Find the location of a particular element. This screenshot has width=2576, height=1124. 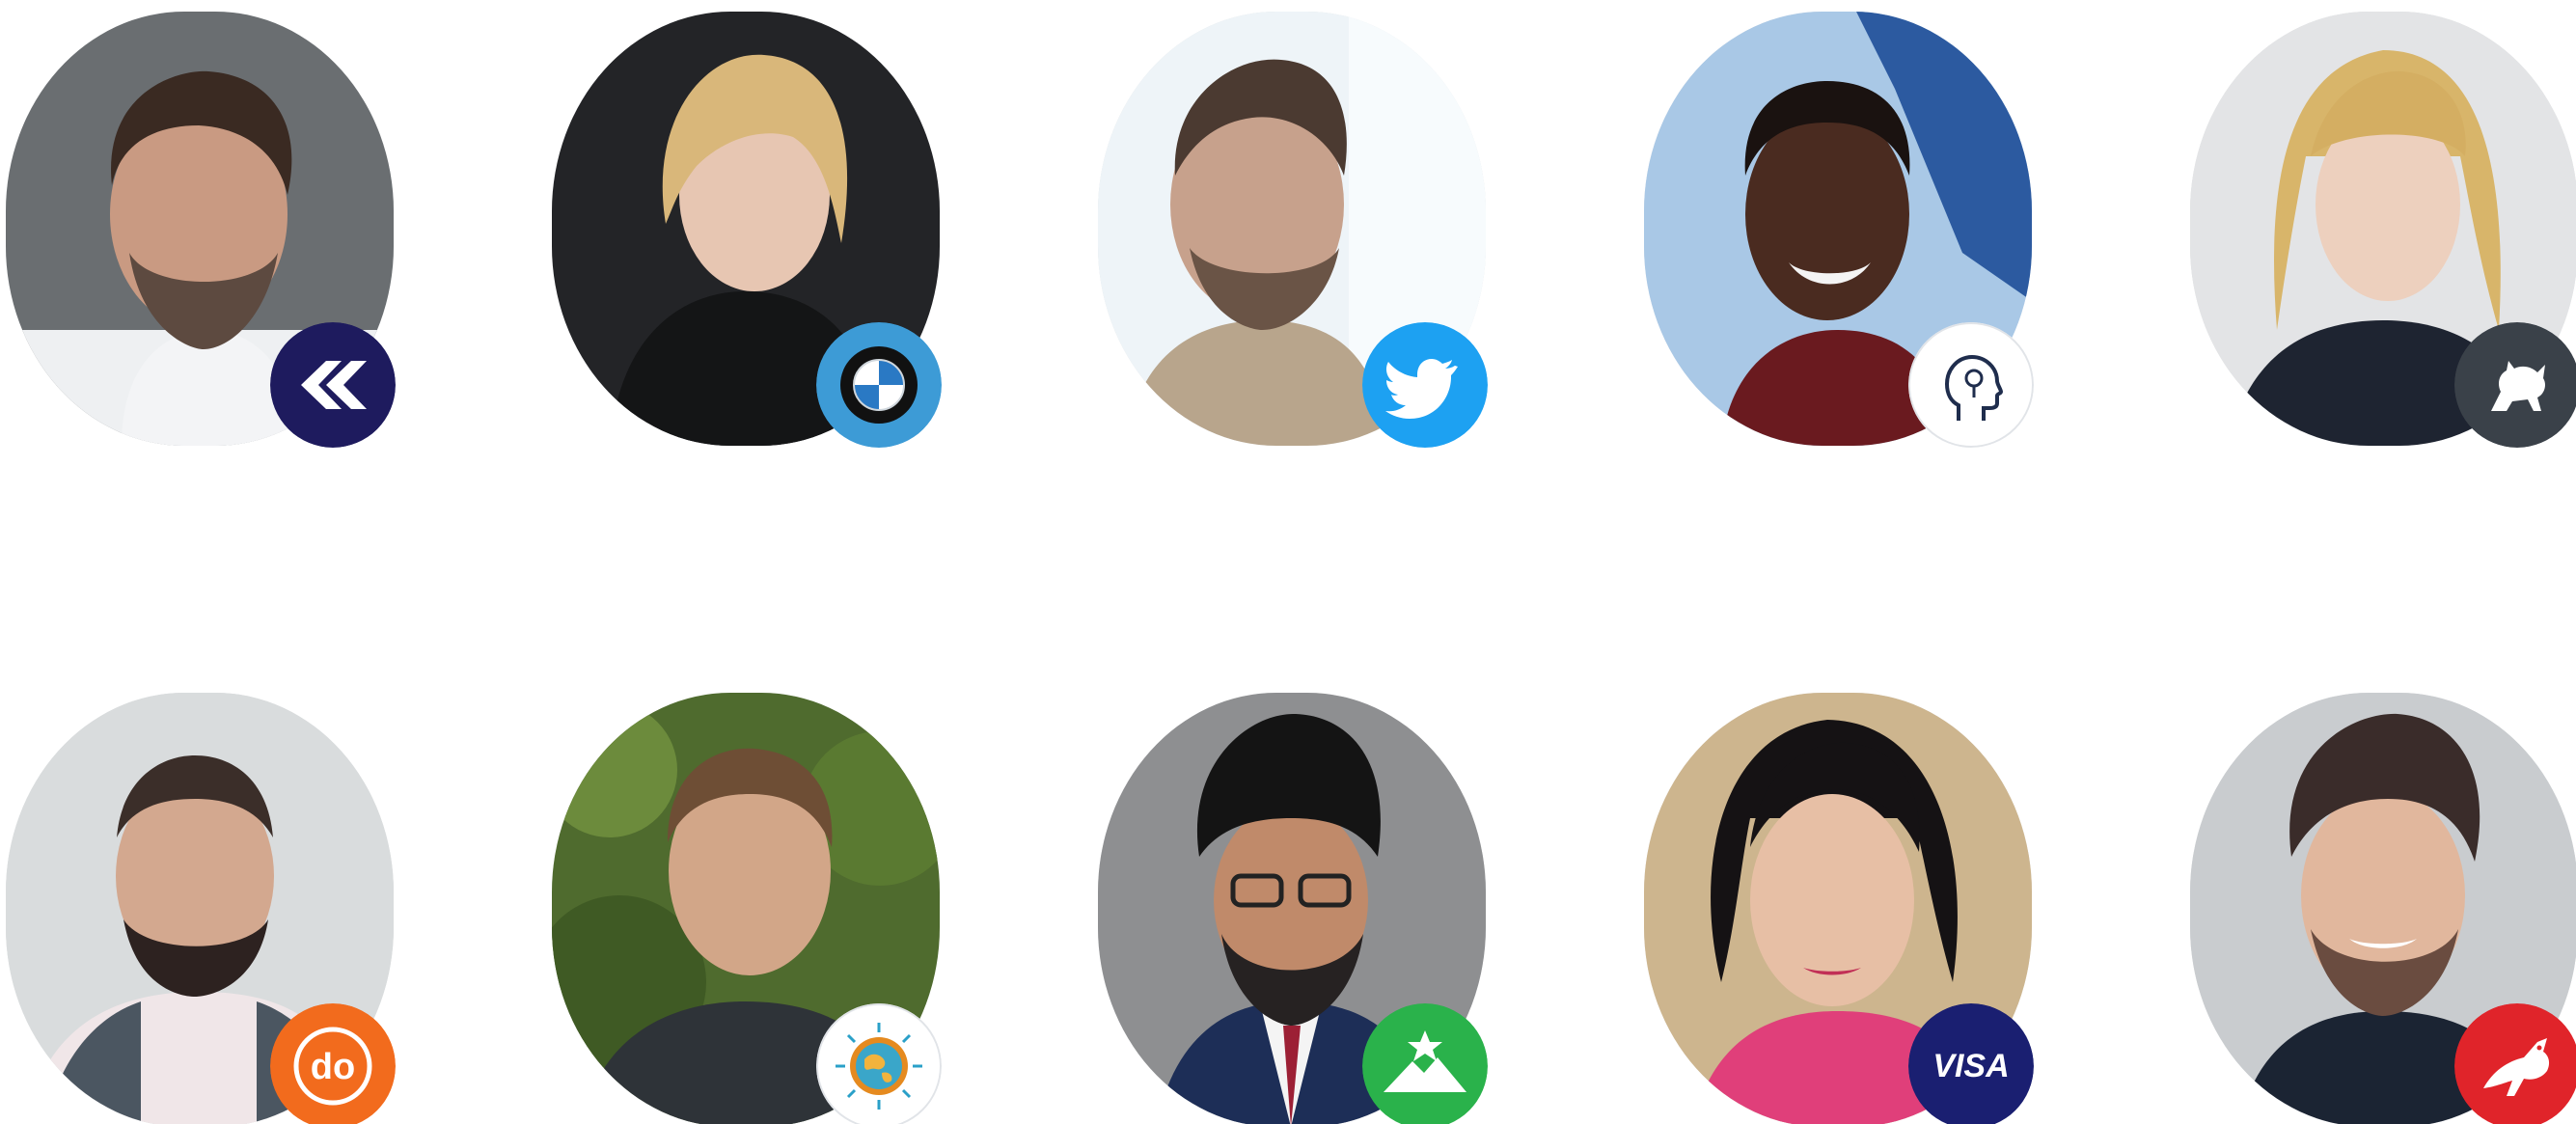

speaker-card: do is located at coordinates (201, 909).